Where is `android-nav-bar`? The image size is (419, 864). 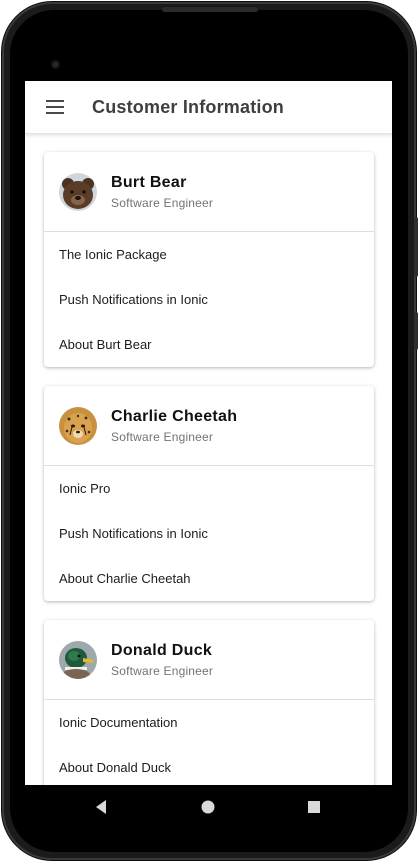 android-nav-bar is located at coordinates (208, 807).